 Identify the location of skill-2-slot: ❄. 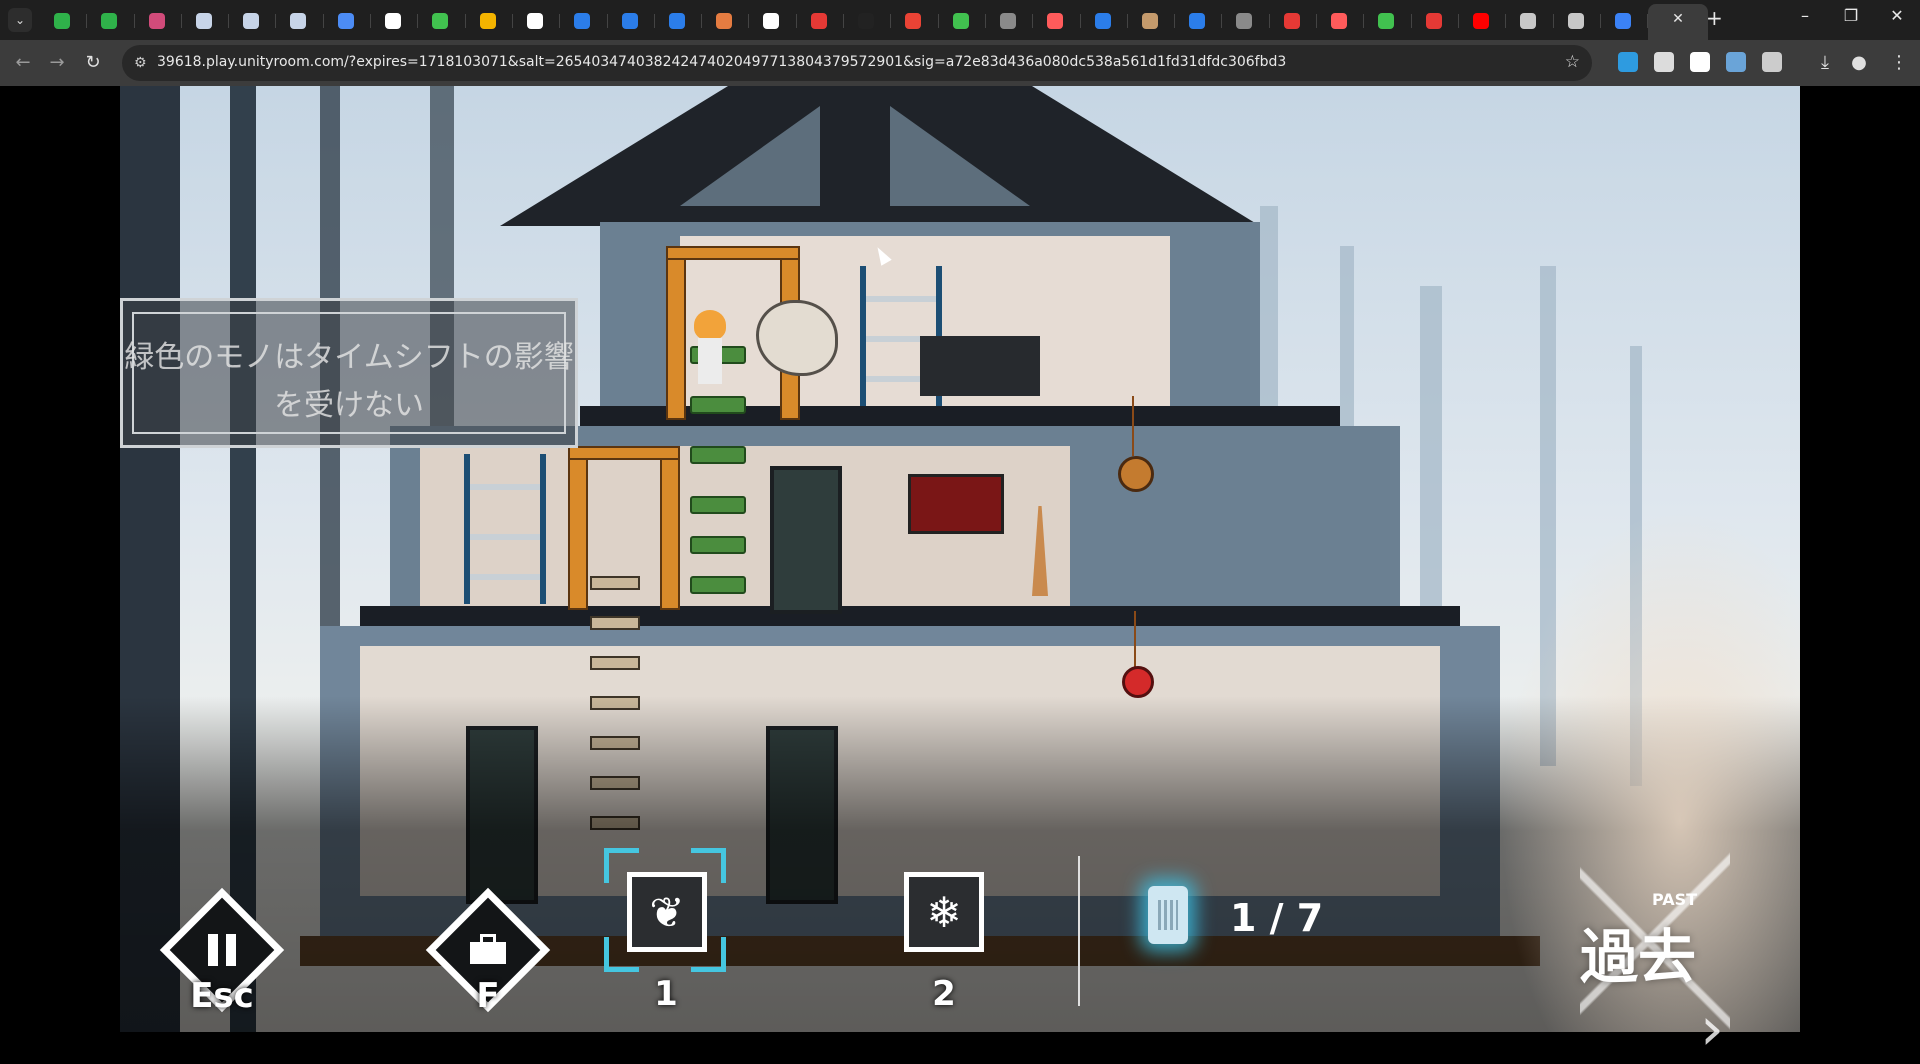
(944, 912).